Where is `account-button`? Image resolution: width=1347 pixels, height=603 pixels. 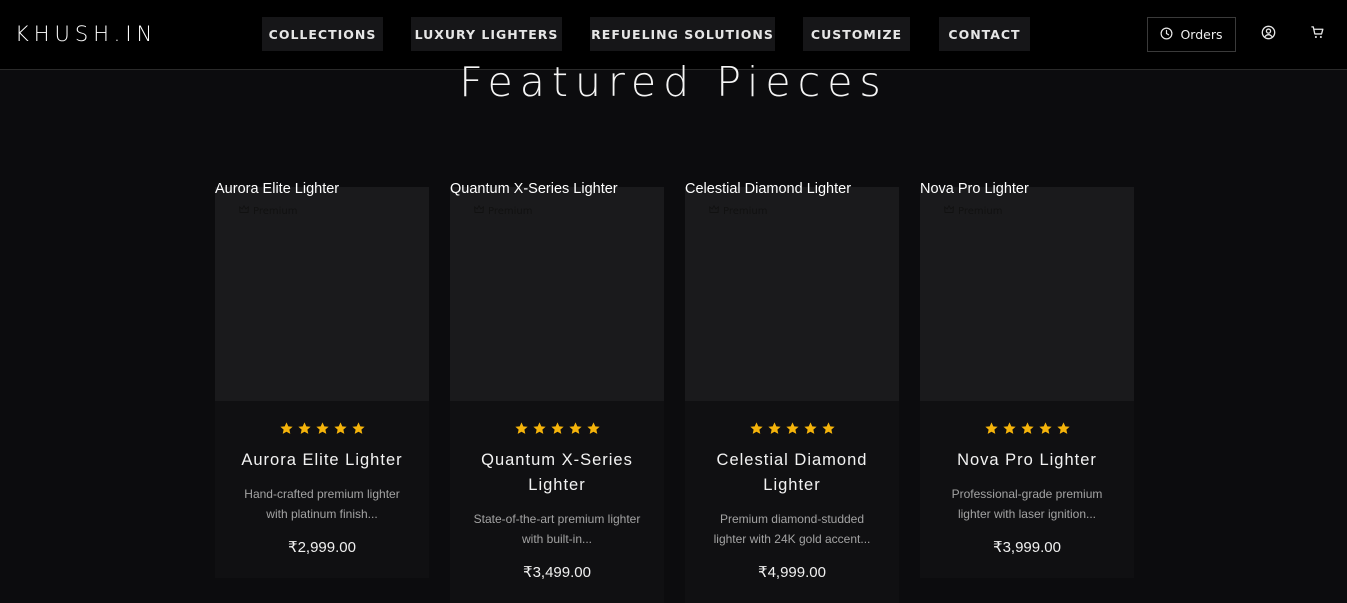 account-button is located at coordinates (1268, 34).